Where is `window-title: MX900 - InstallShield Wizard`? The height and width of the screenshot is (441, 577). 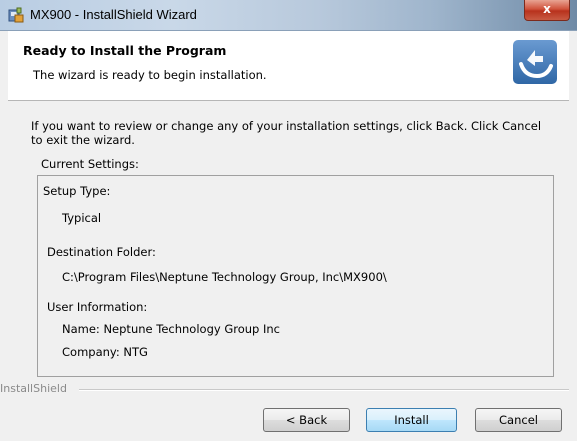
window-title: MX900 - InstallShield Wizard is located at coordinates (113, 14).